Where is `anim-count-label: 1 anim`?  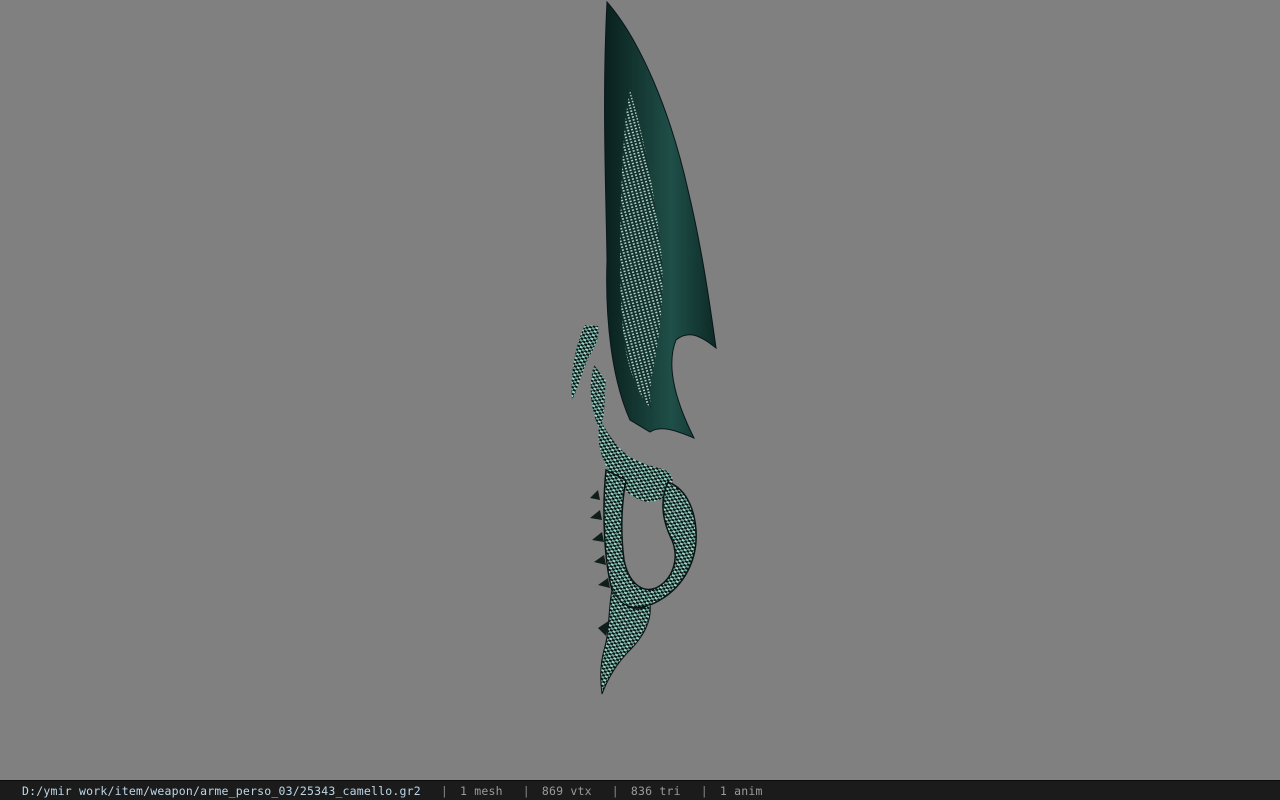
anim-count-label: 1 anim is located at coordinates (741, 790).